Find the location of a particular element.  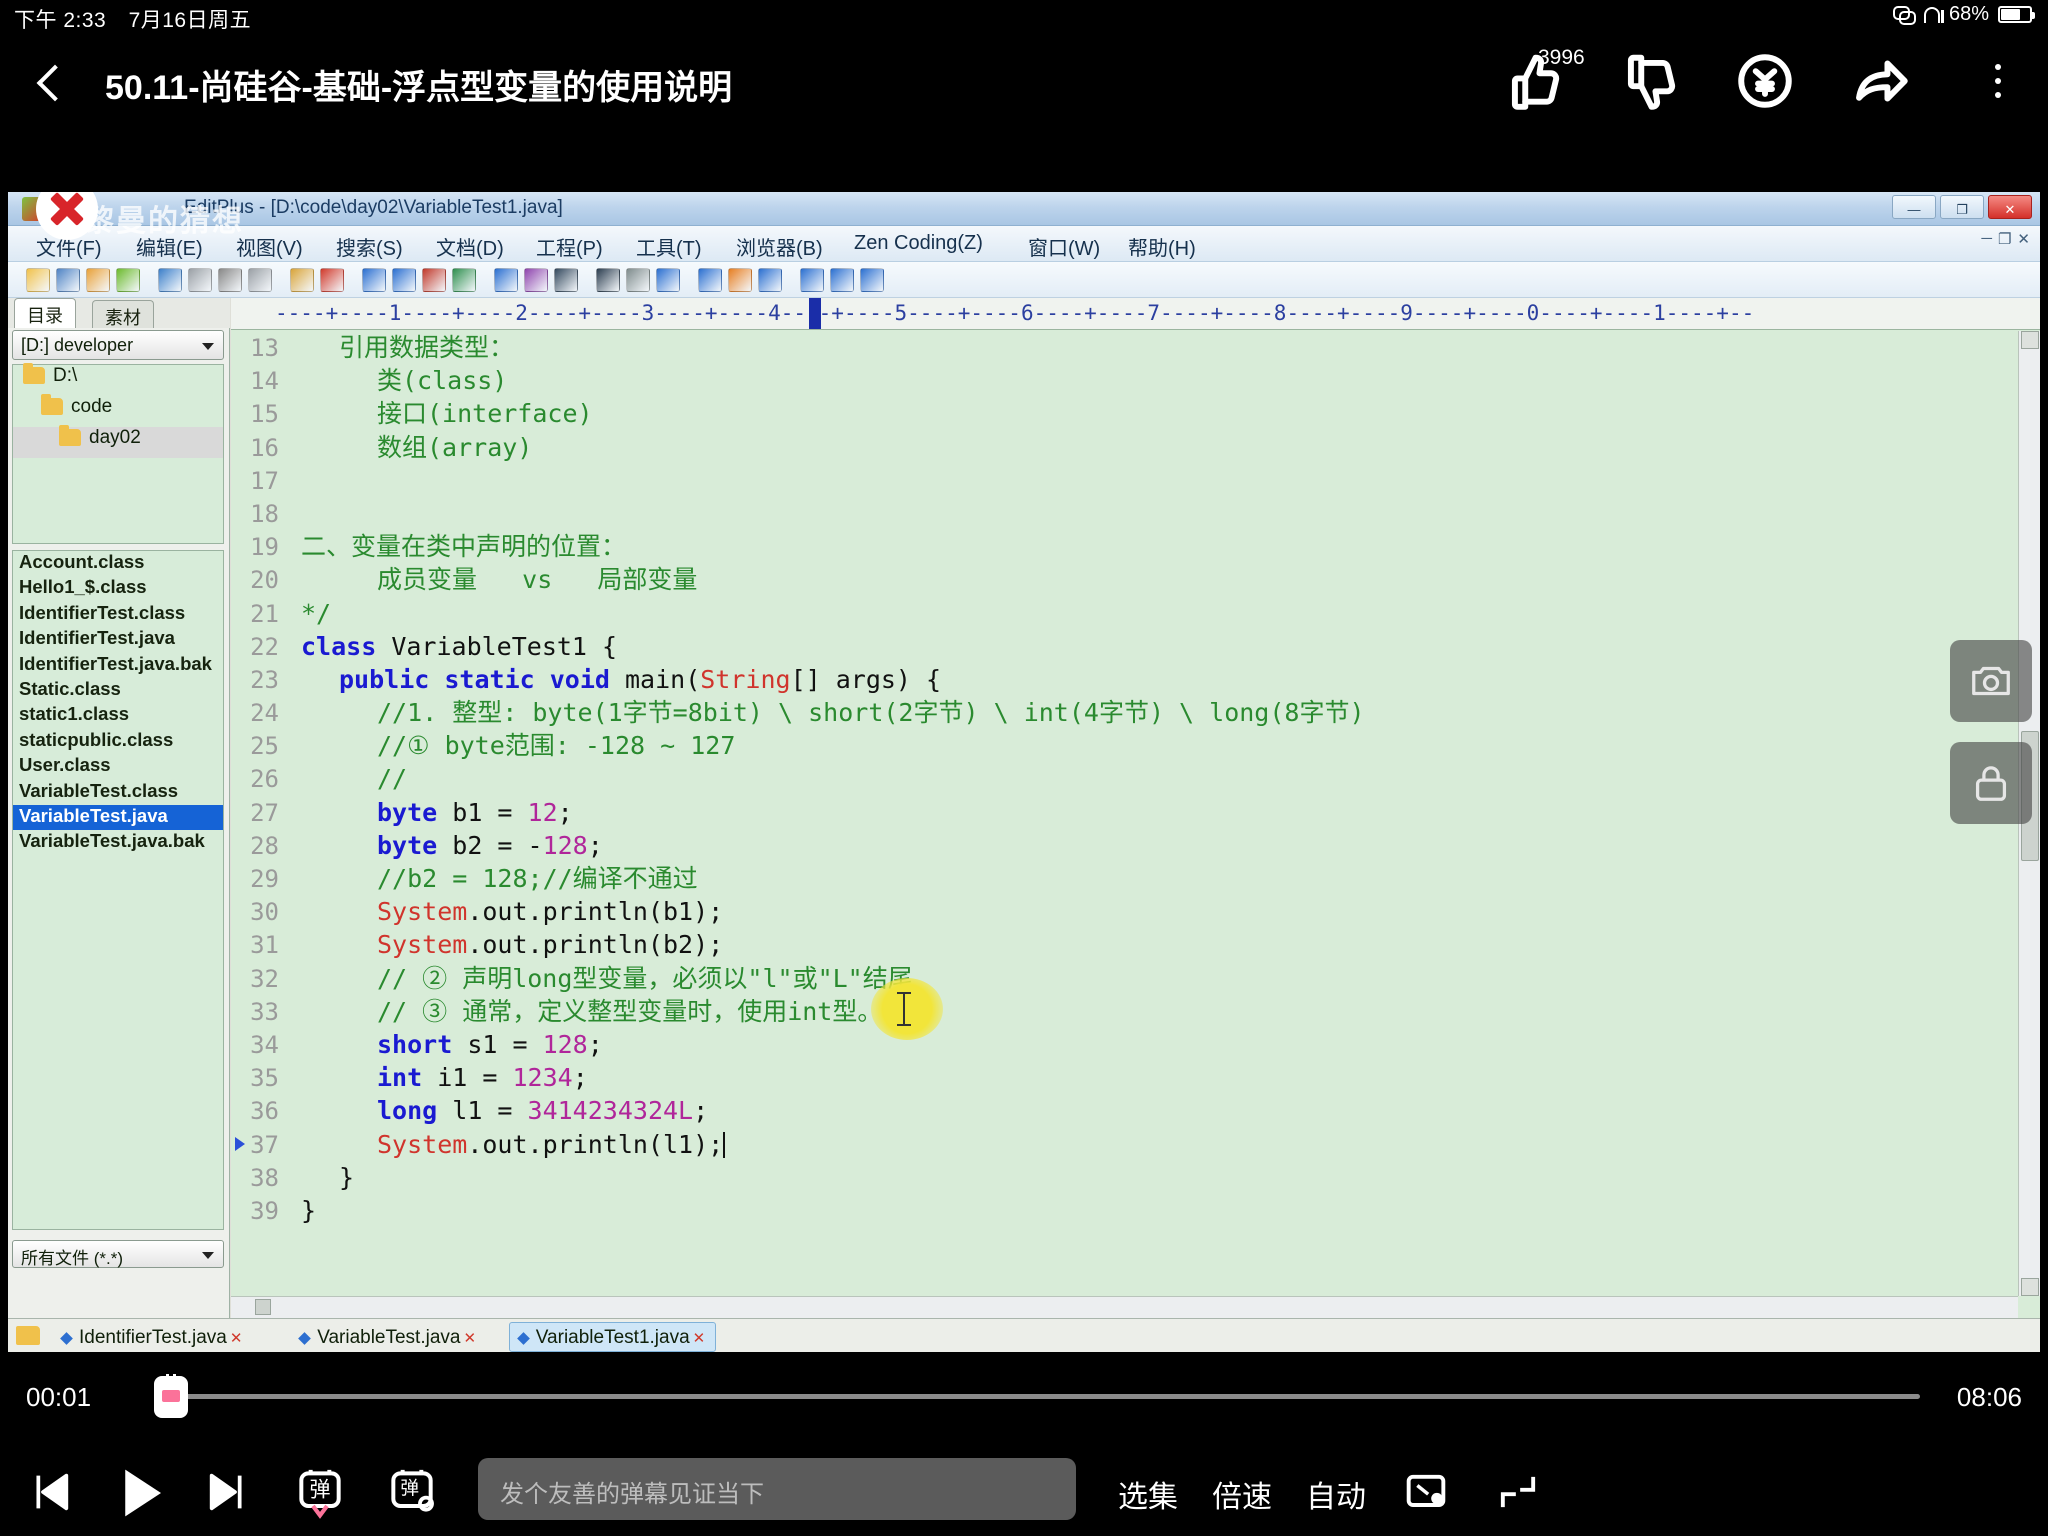

doc-close-button: ✕ is located at coordinates (2023, 239).